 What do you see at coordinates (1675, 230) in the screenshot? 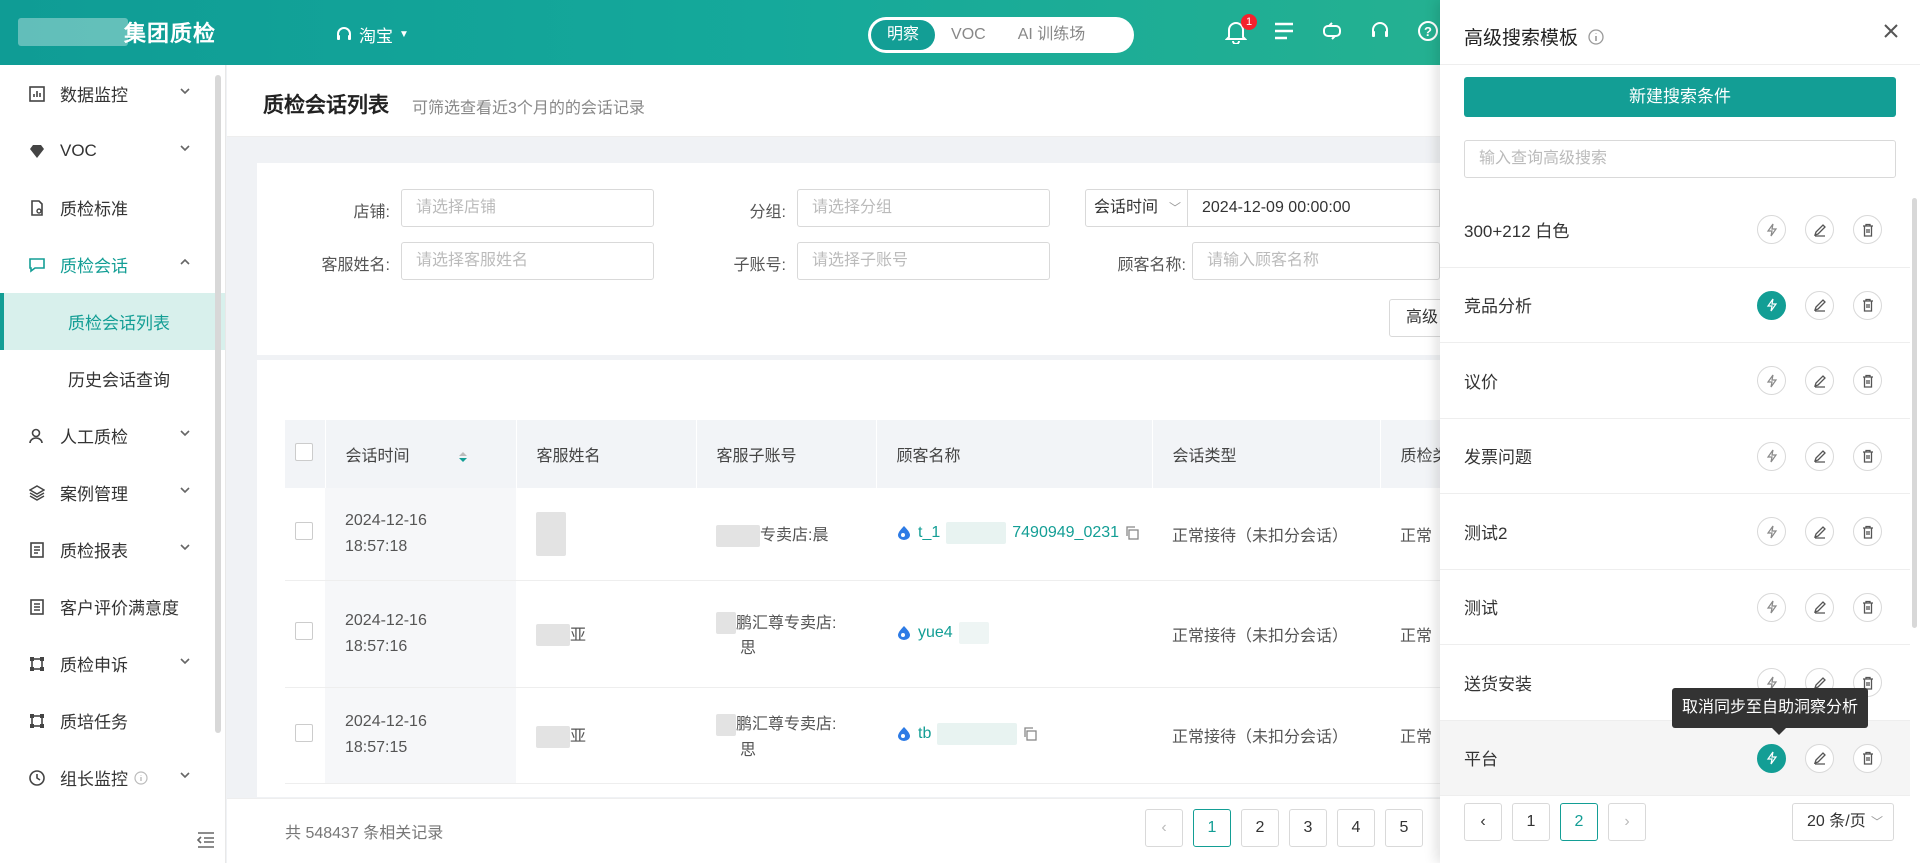
I see `template-item: 300+212 白色` at bounding box center [1675, 230].